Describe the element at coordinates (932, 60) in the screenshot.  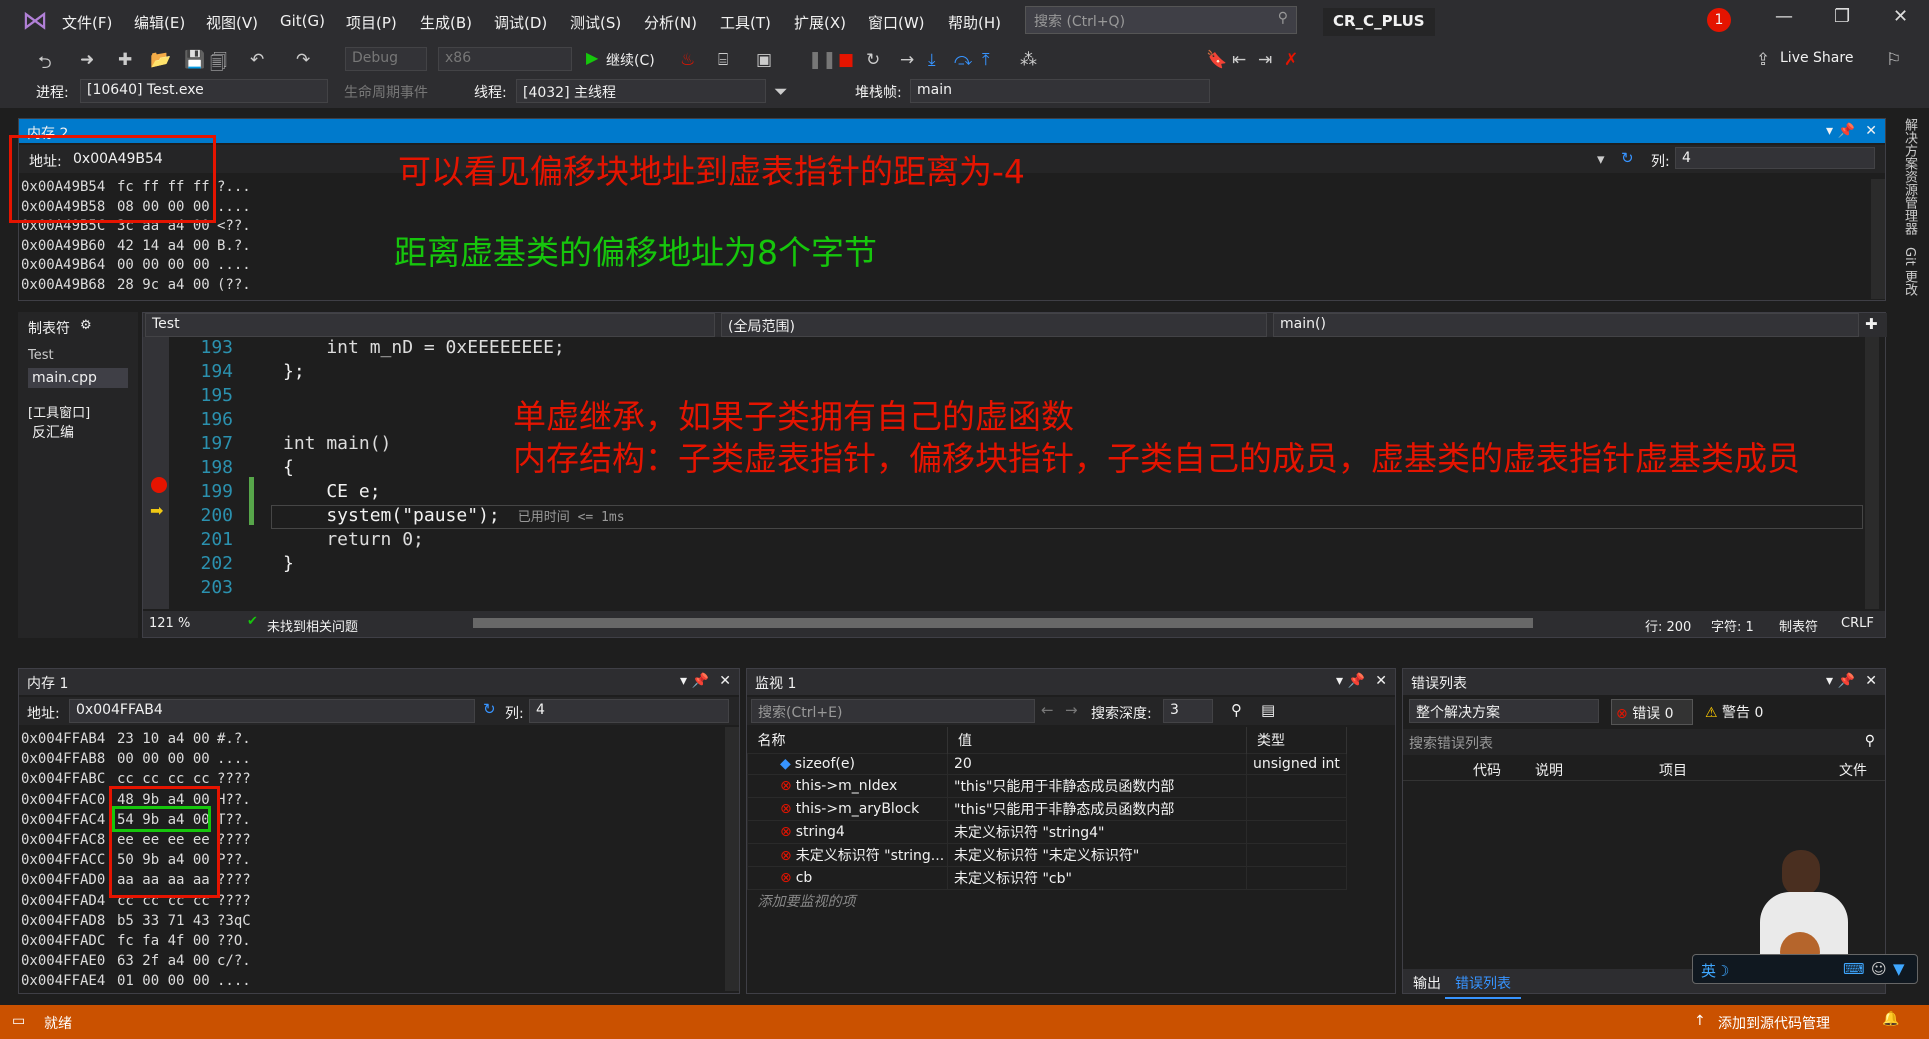
I see `step-into-icon: ⤓` at that location.